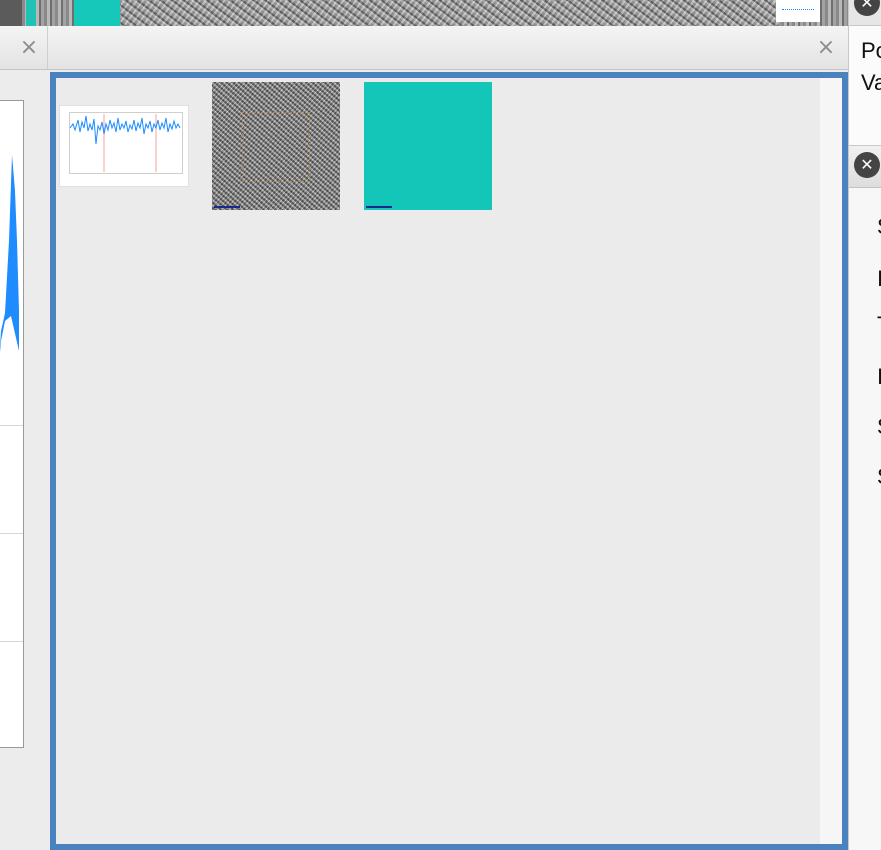 Image resolution: width=881 pixels, height=850 pixels. I want to click on thumbnail-noise-image, so click(276, 146).